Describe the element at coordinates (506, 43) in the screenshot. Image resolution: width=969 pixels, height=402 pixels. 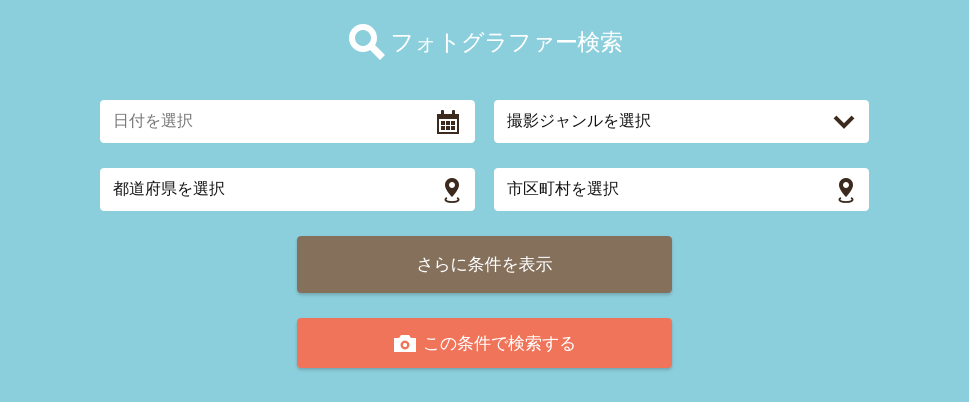
I see `page-title: フォトグラファー検索` at that location.